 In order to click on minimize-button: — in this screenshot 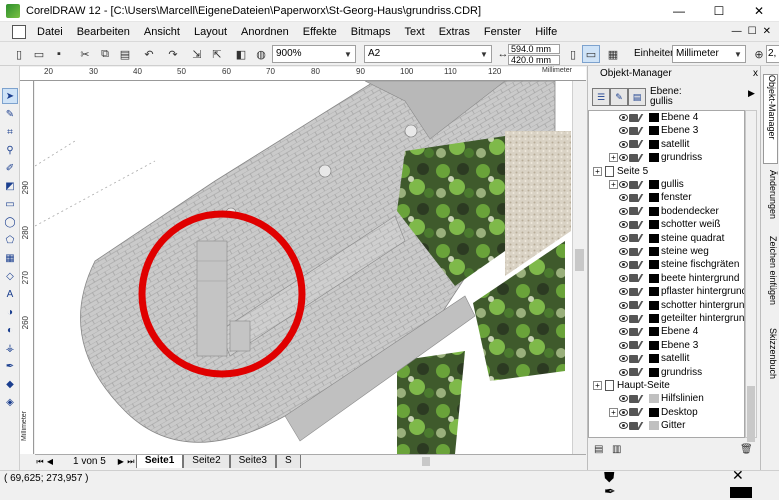, I will do `click(679, 11)`.